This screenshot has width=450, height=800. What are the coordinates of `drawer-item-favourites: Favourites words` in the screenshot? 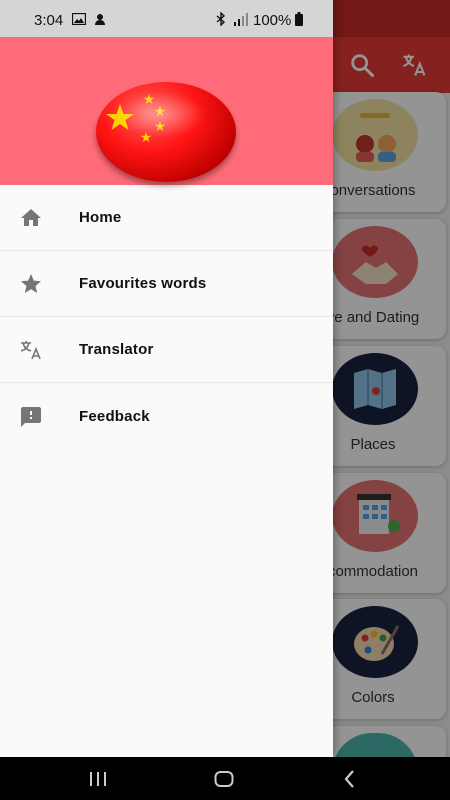 It's located at (166, 284).